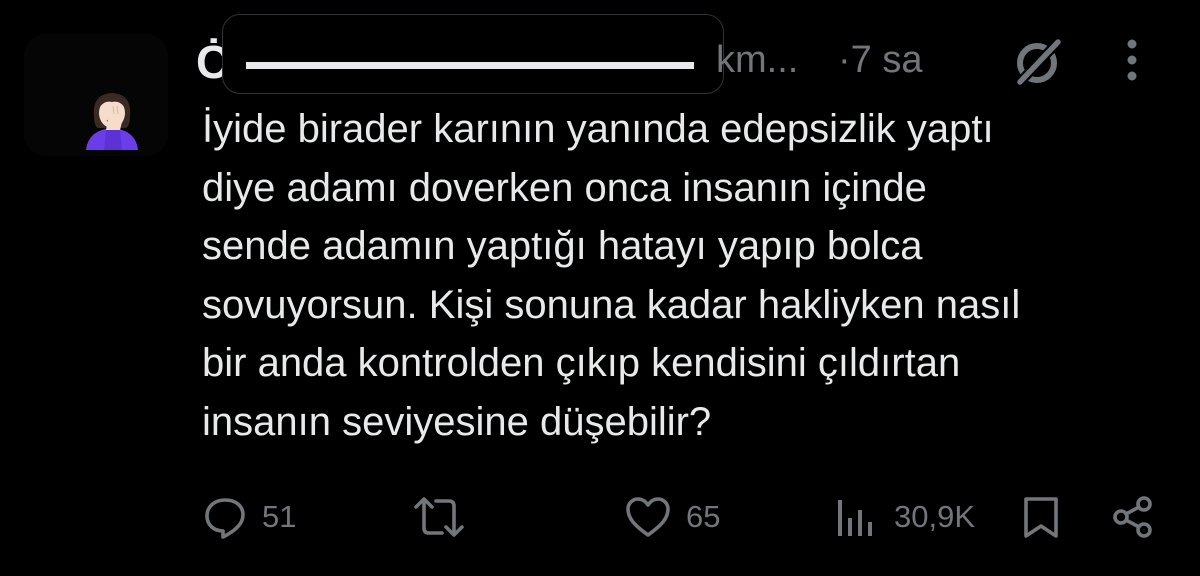  What do you see at coordinates (279, 516) in the screenshot?
I see `reply-count: 51` at bounding box center [279, 516].